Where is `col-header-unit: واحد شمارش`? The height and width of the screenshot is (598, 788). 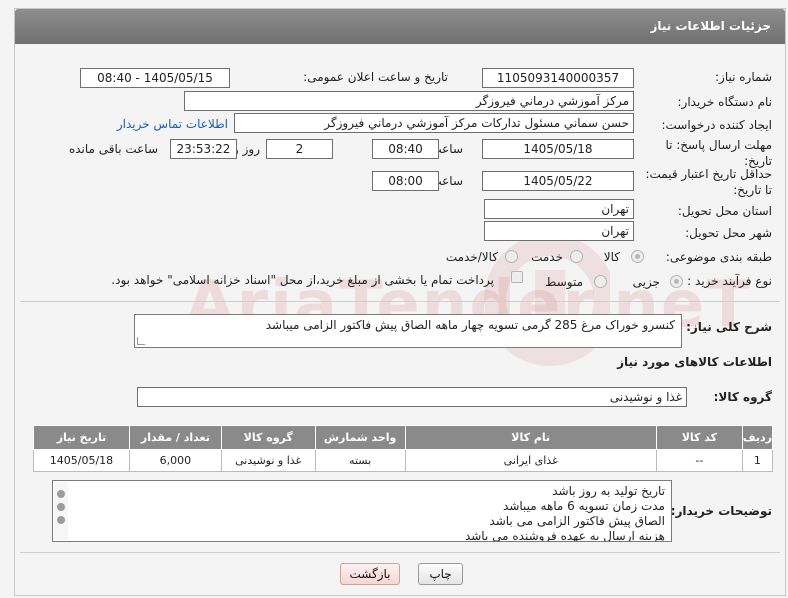
col-header-unit: واحد شمارش is located at coordinates (360, 437).